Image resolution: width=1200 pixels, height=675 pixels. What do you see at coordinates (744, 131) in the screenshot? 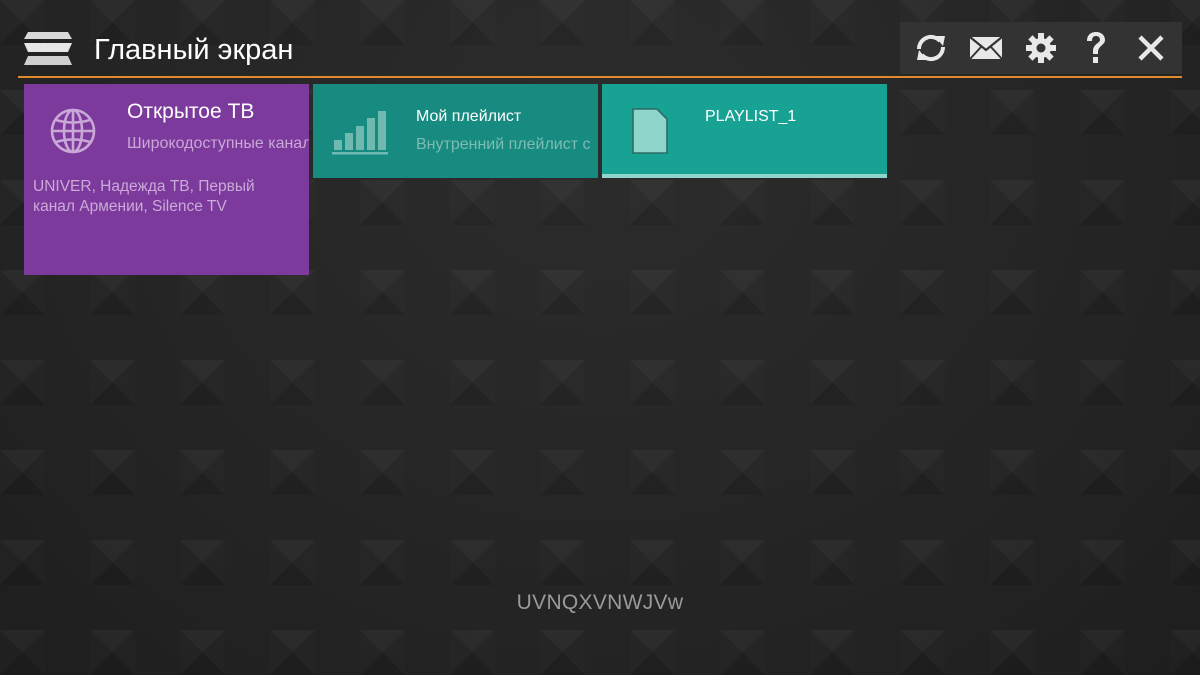
I see `tile-playlist-1: PLAYLIST_1` at bounding box center [744, 131].